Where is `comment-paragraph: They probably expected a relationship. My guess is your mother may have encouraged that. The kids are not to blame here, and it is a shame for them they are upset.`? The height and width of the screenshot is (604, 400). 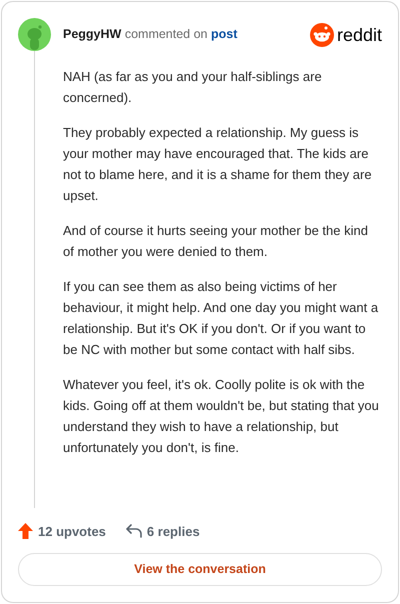
comment-paragraph: They probably expected a relationship. My guess is your mother may have encouraged that. The kids are not to blame here, and it is a shame for them they are upset. is located at coordinates (218, 164).